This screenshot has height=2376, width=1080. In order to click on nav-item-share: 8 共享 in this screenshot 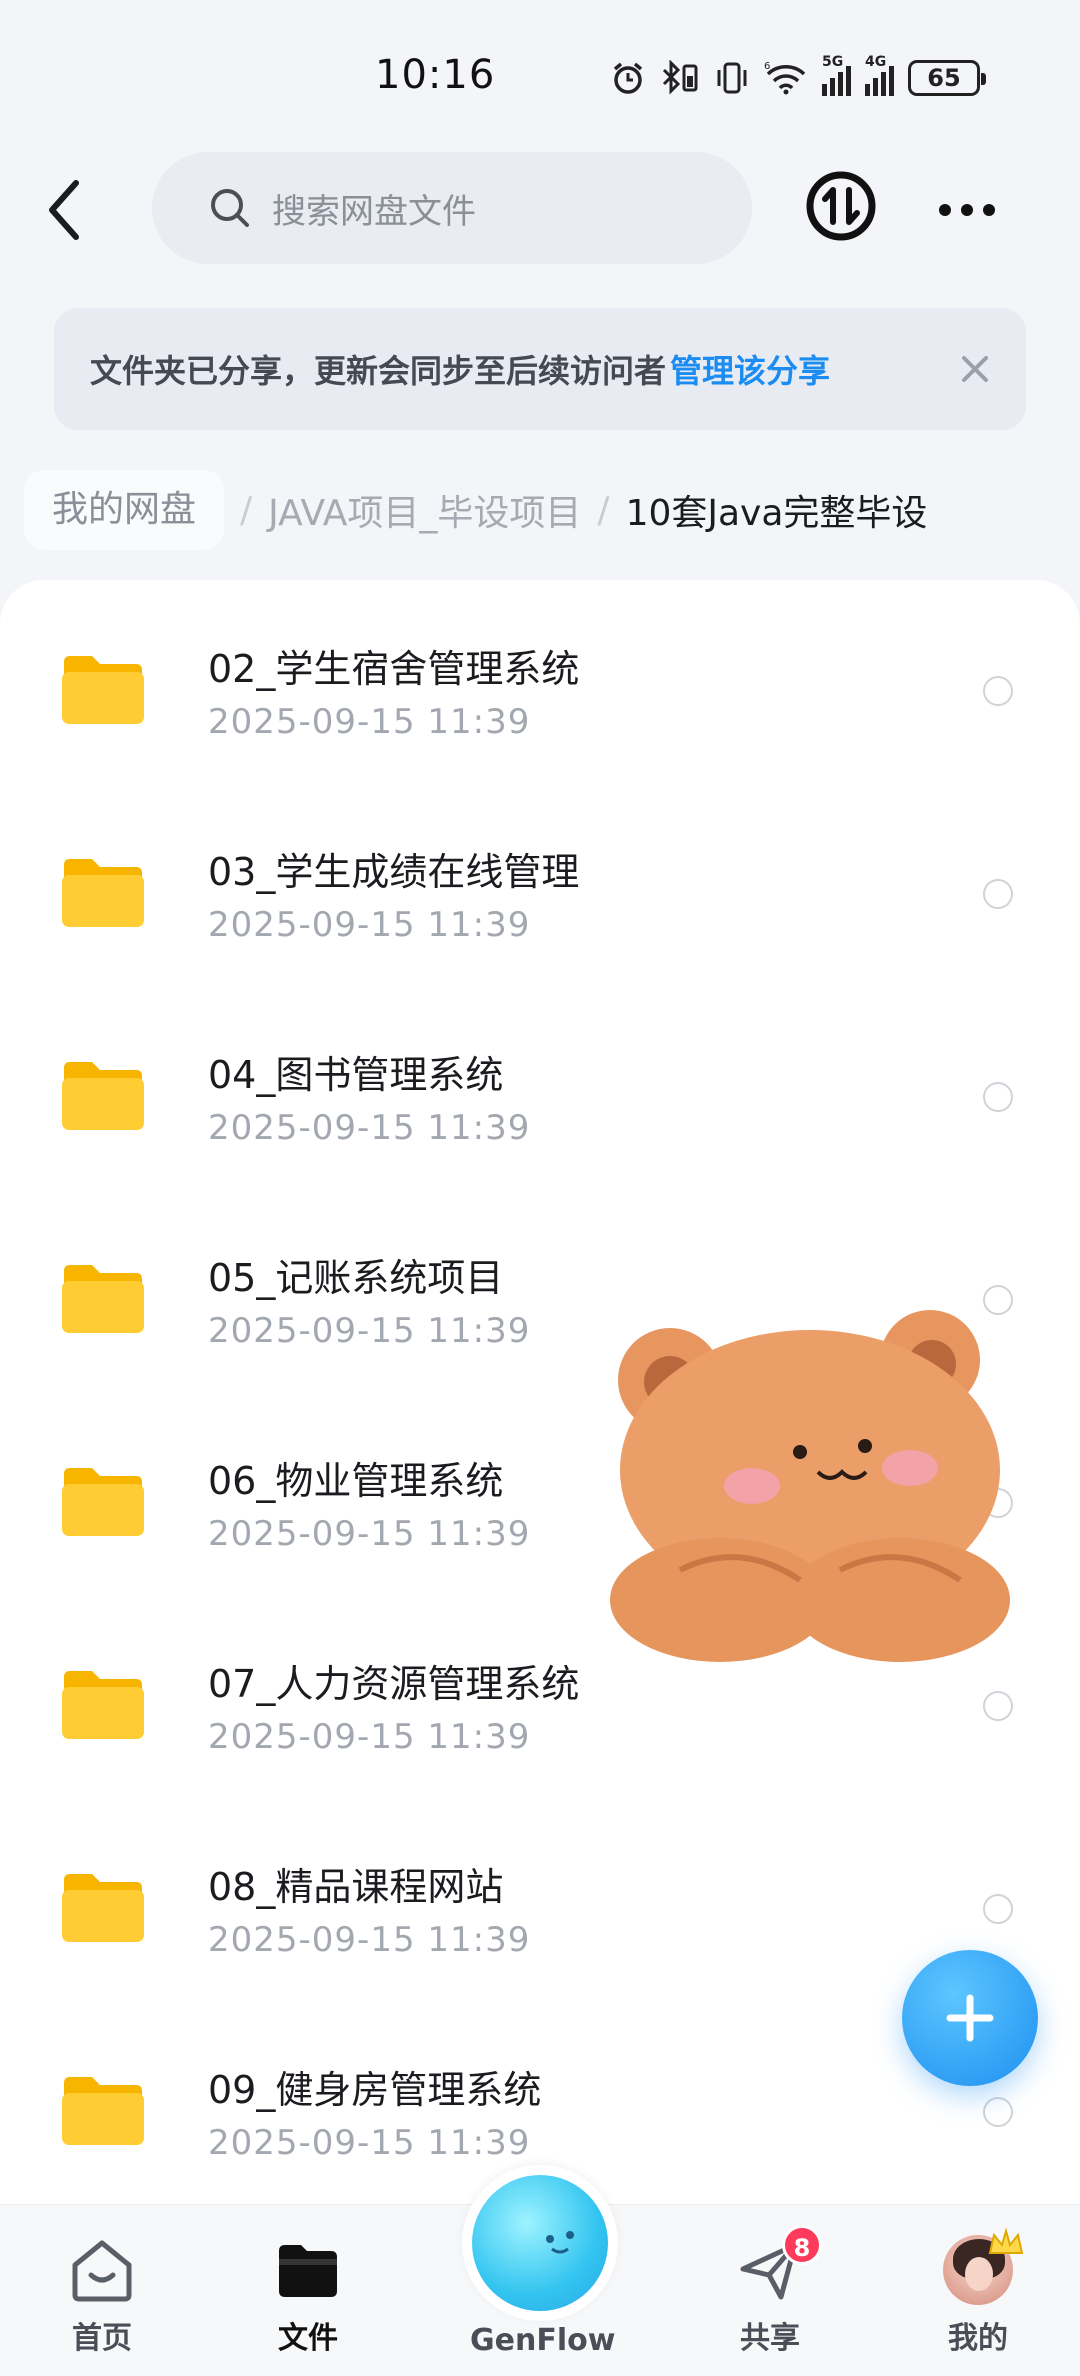, I will do `click(770, 2291)`.